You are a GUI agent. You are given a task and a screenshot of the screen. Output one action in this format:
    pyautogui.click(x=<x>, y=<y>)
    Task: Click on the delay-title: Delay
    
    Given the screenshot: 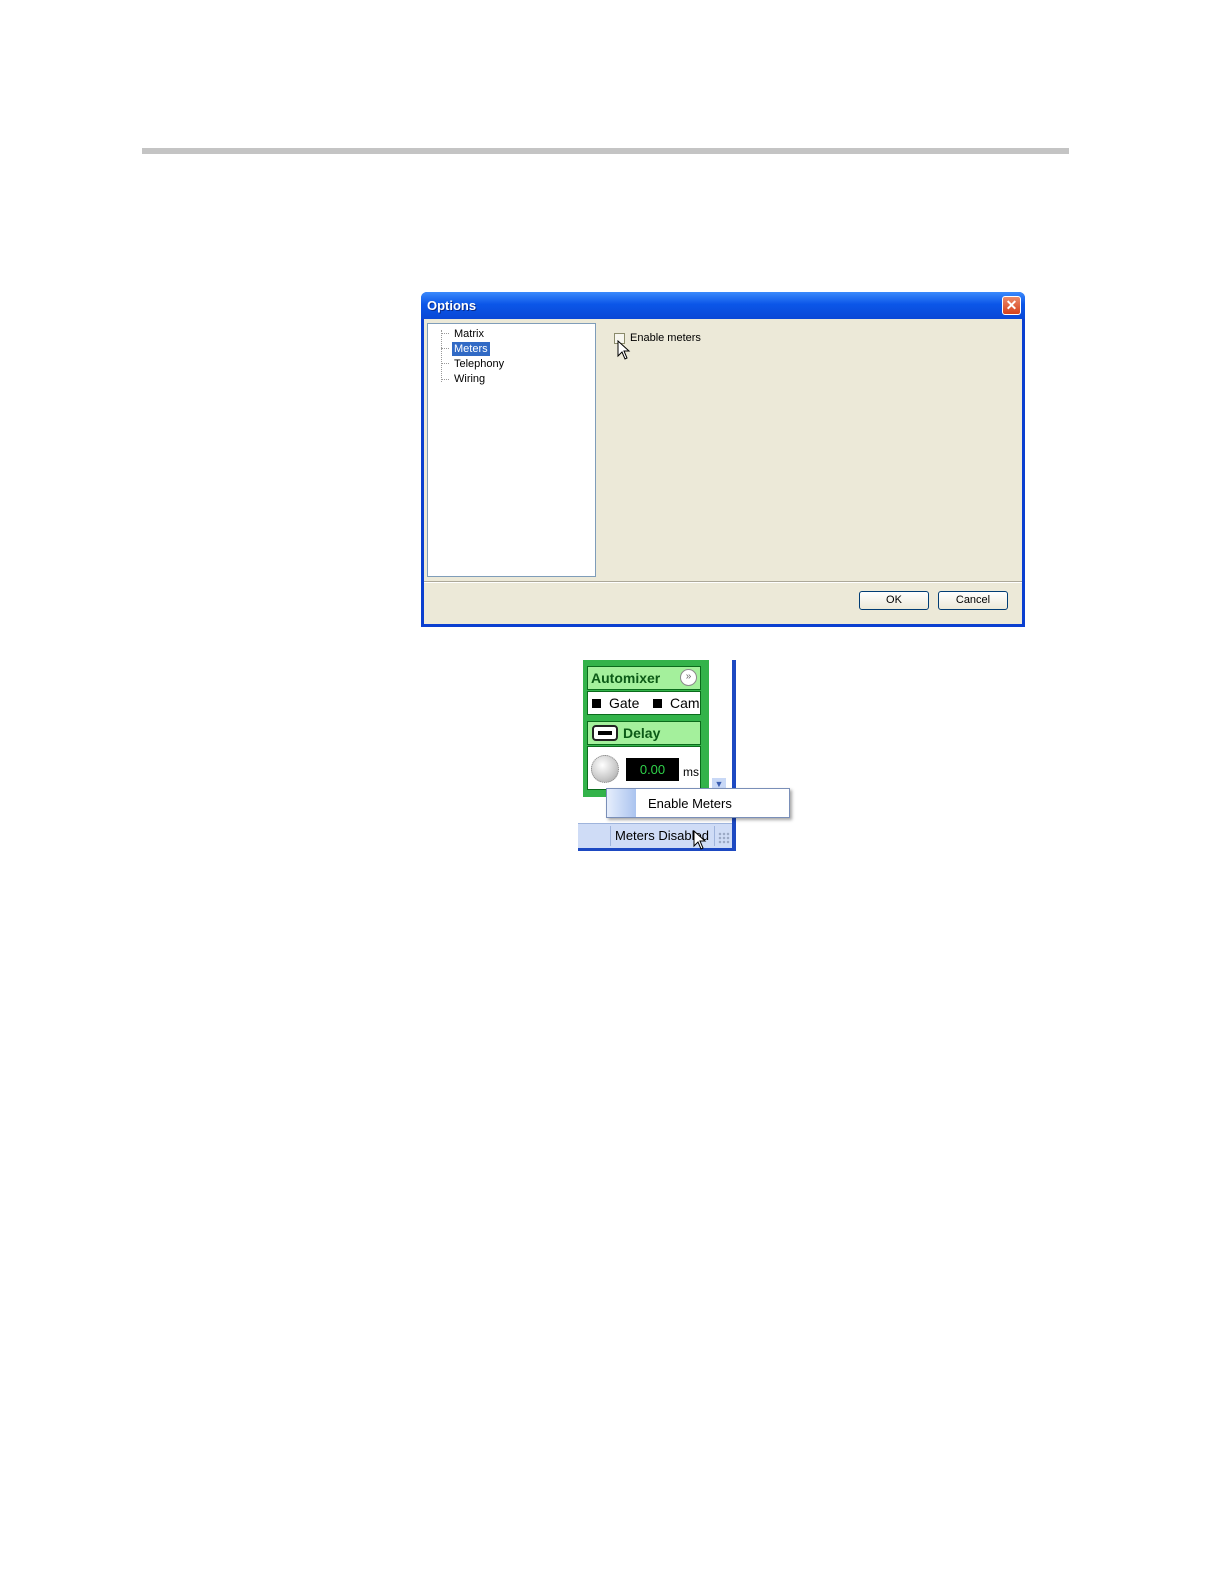 What is the action you would take?
    pyautogui.click(x=642, y=733)
    